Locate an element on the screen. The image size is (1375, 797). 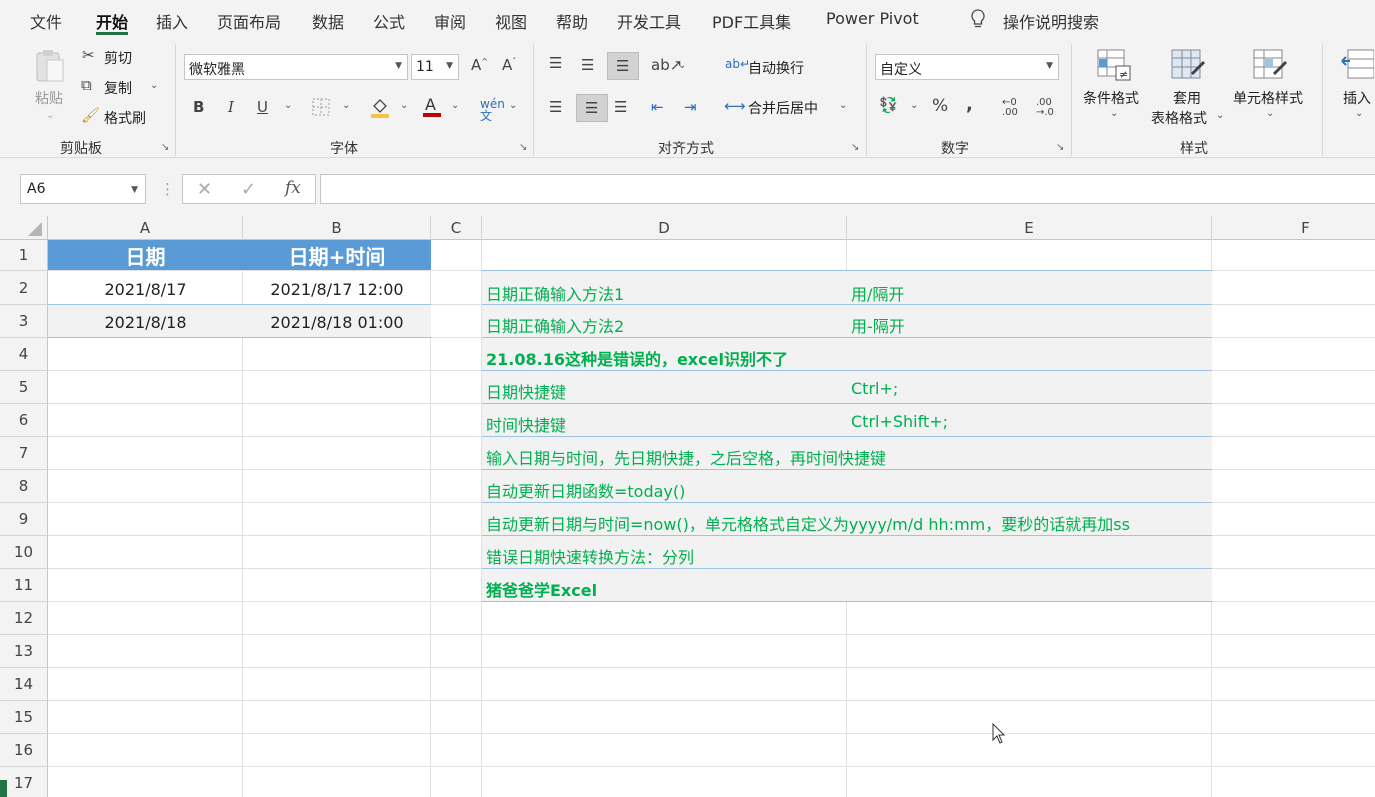
underline-dropdown-icon: ⌄ is located at coordinates (288, 105).